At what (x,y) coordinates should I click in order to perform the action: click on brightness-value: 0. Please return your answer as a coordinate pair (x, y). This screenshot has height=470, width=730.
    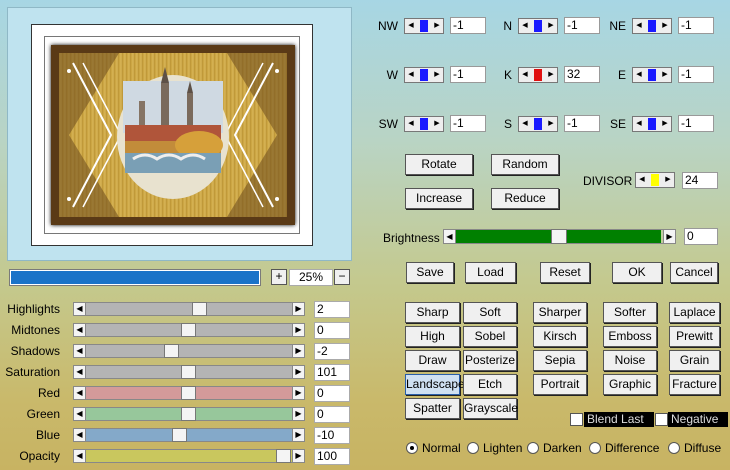
    Looking at the image, I should click on (701, 236).